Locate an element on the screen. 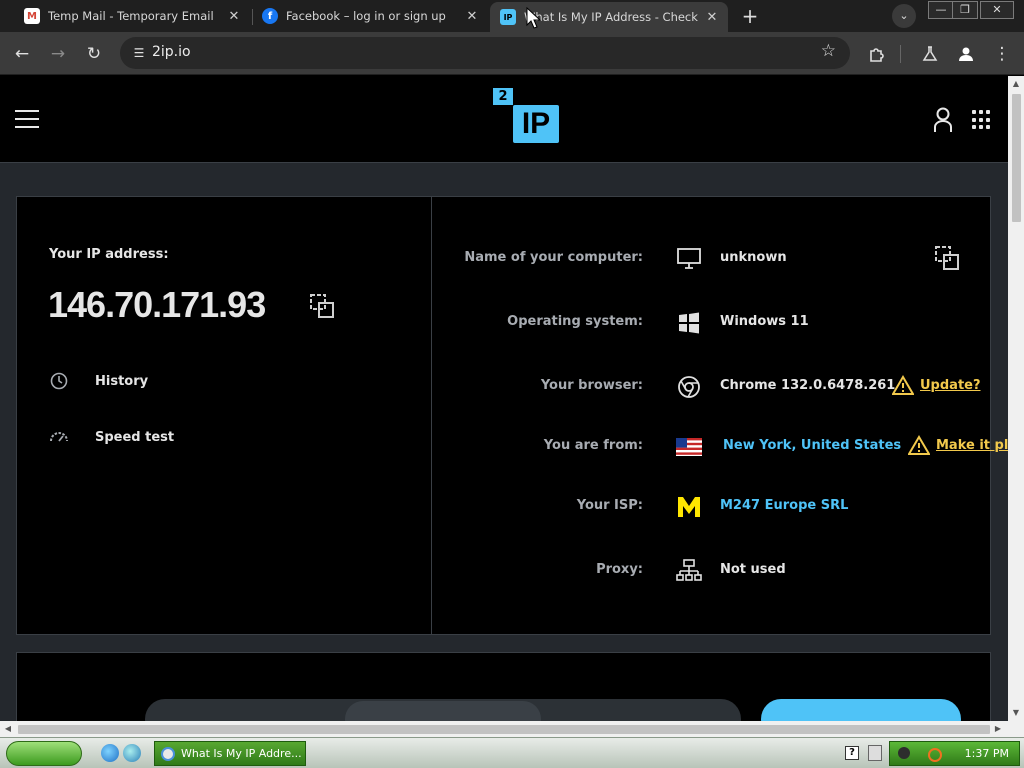  detail-label: Your ISP: is located at coordinates (609, 505).